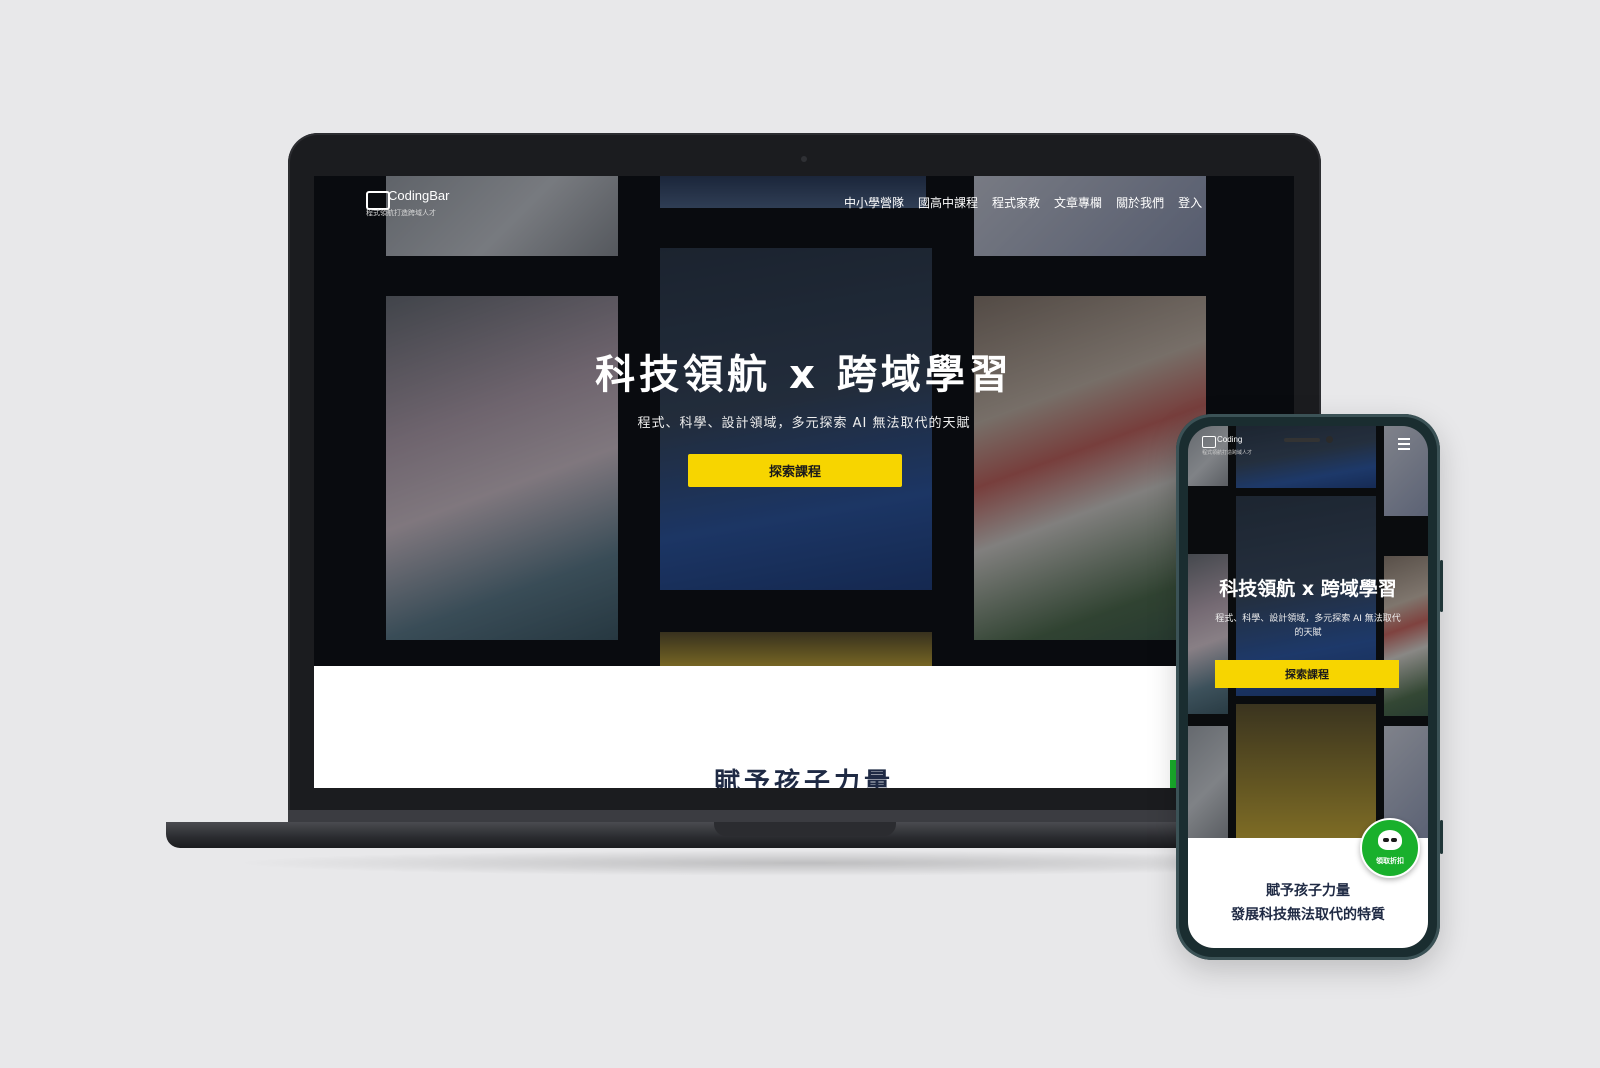  I want to click on laptop-camera, so click(804, 159).